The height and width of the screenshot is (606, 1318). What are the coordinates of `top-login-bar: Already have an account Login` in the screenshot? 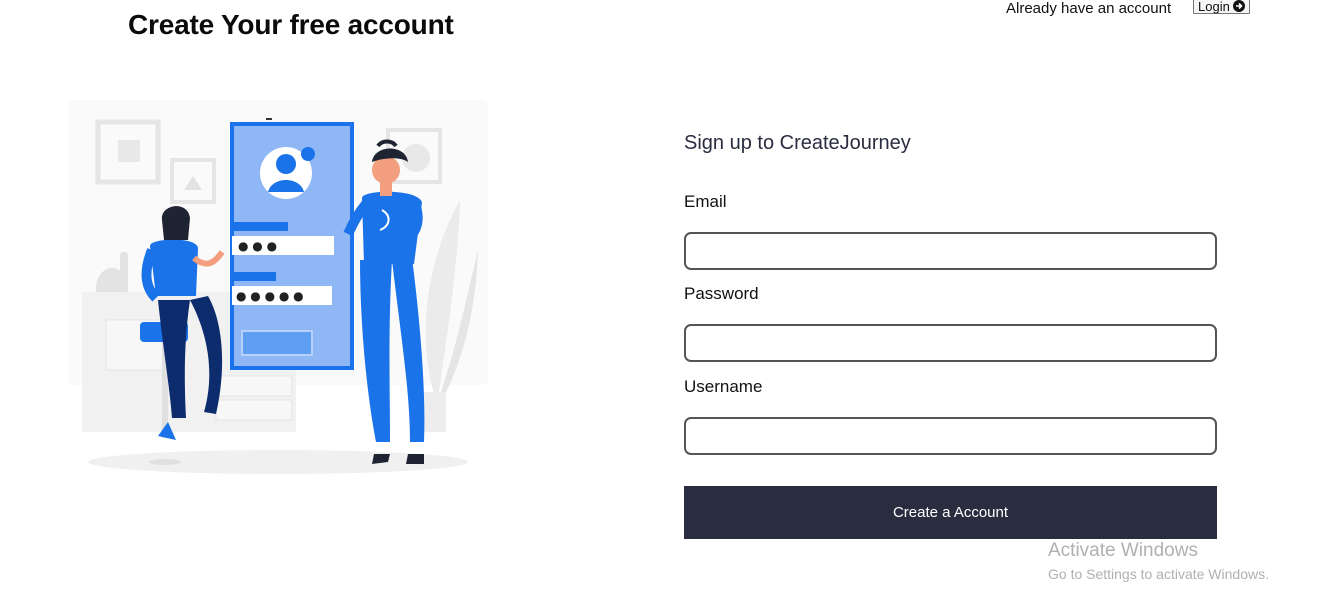 It's located at (1135, 9).